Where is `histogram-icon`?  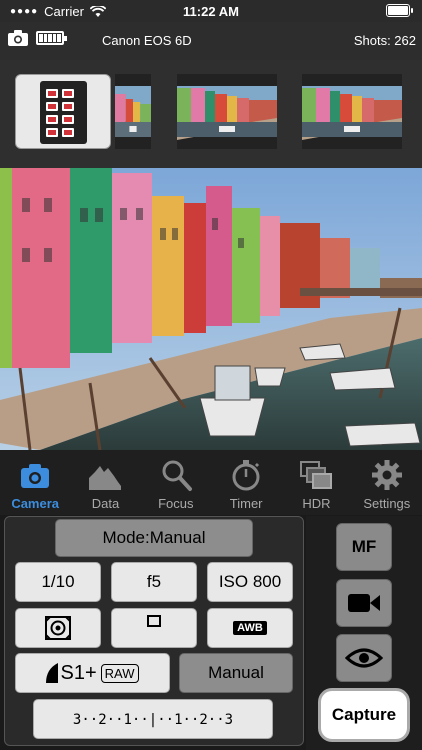 histogram-icon is located at coordinates (105, 478).